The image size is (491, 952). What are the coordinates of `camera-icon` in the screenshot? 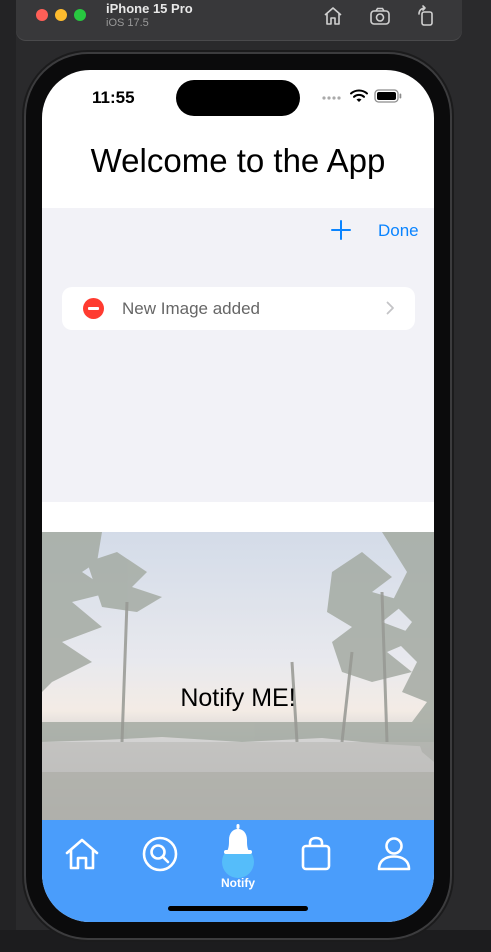 It's located at (380, 16).